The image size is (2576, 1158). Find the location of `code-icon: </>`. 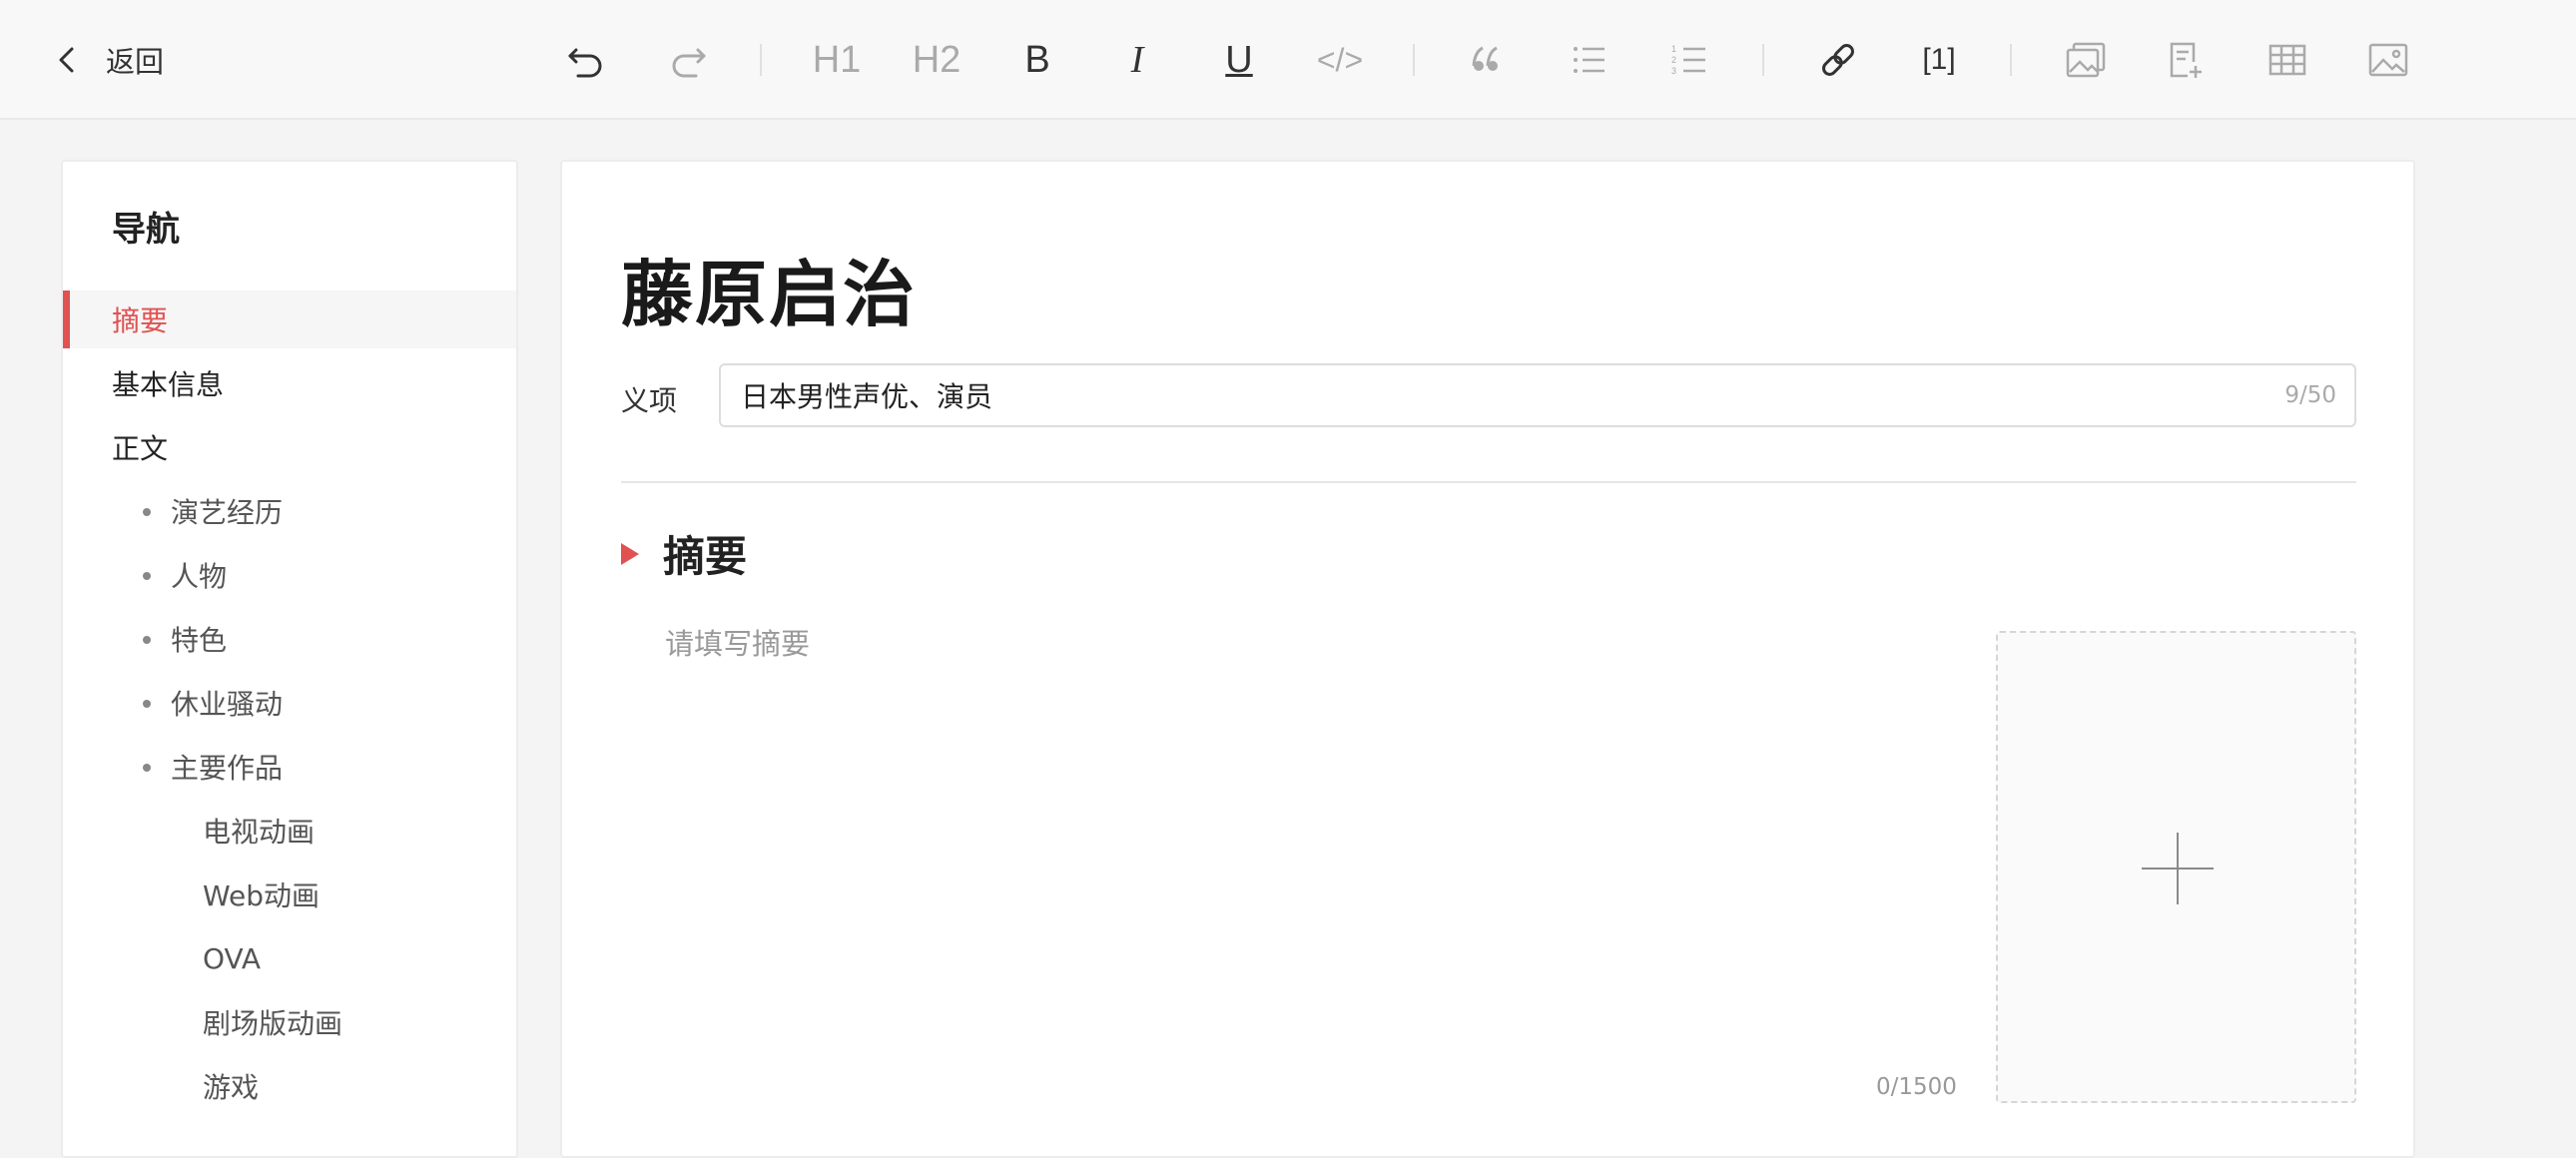

code-icon: </> is located at coordinates (1340, 60).